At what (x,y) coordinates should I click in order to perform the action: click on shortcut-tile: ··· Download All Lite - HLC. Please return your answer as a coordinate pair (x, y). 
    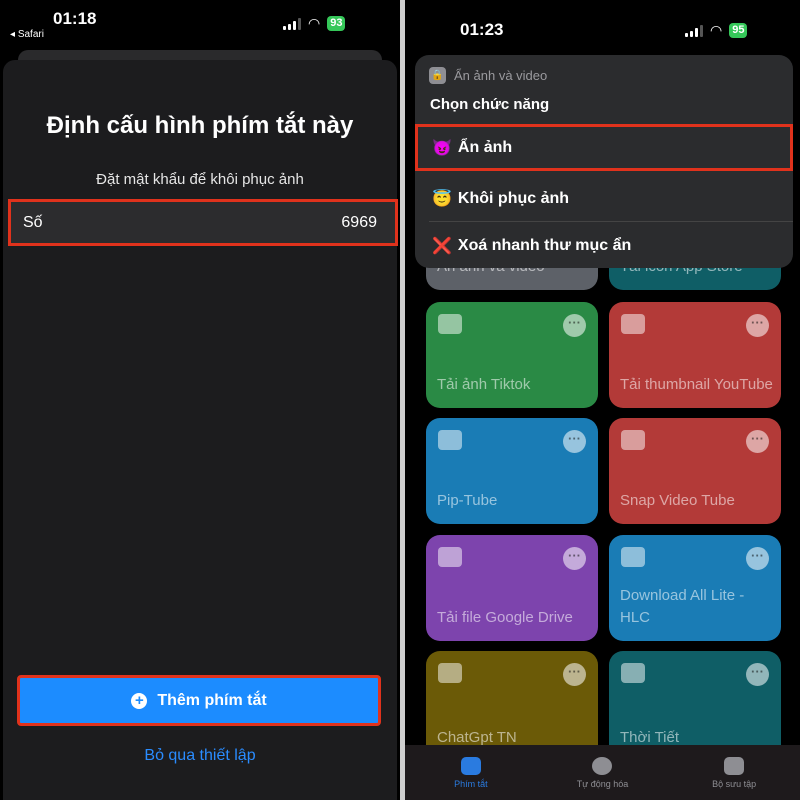
    Looking at the image, I should click on (695, 588).